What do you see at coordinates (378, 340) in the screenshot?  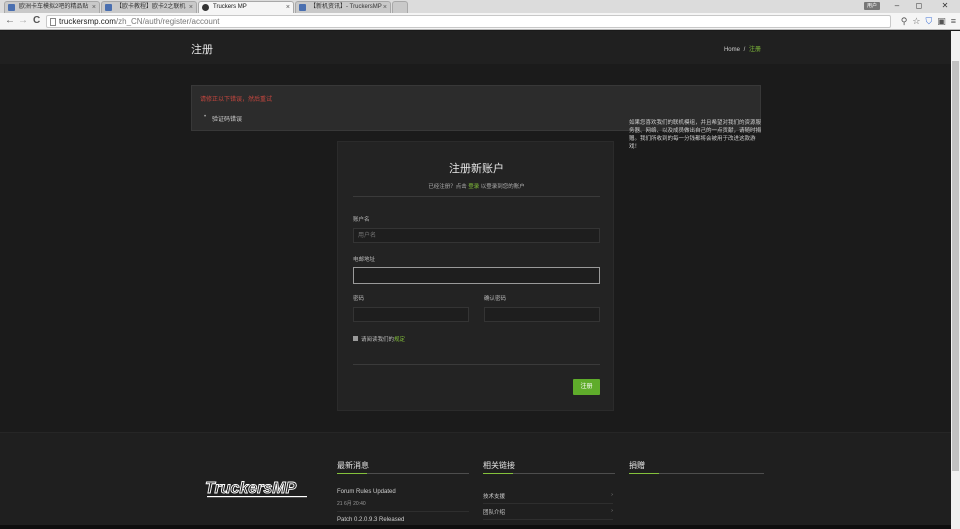 I see `rules-prefix: 请阅读我们的` at bounding box center [378, 340].